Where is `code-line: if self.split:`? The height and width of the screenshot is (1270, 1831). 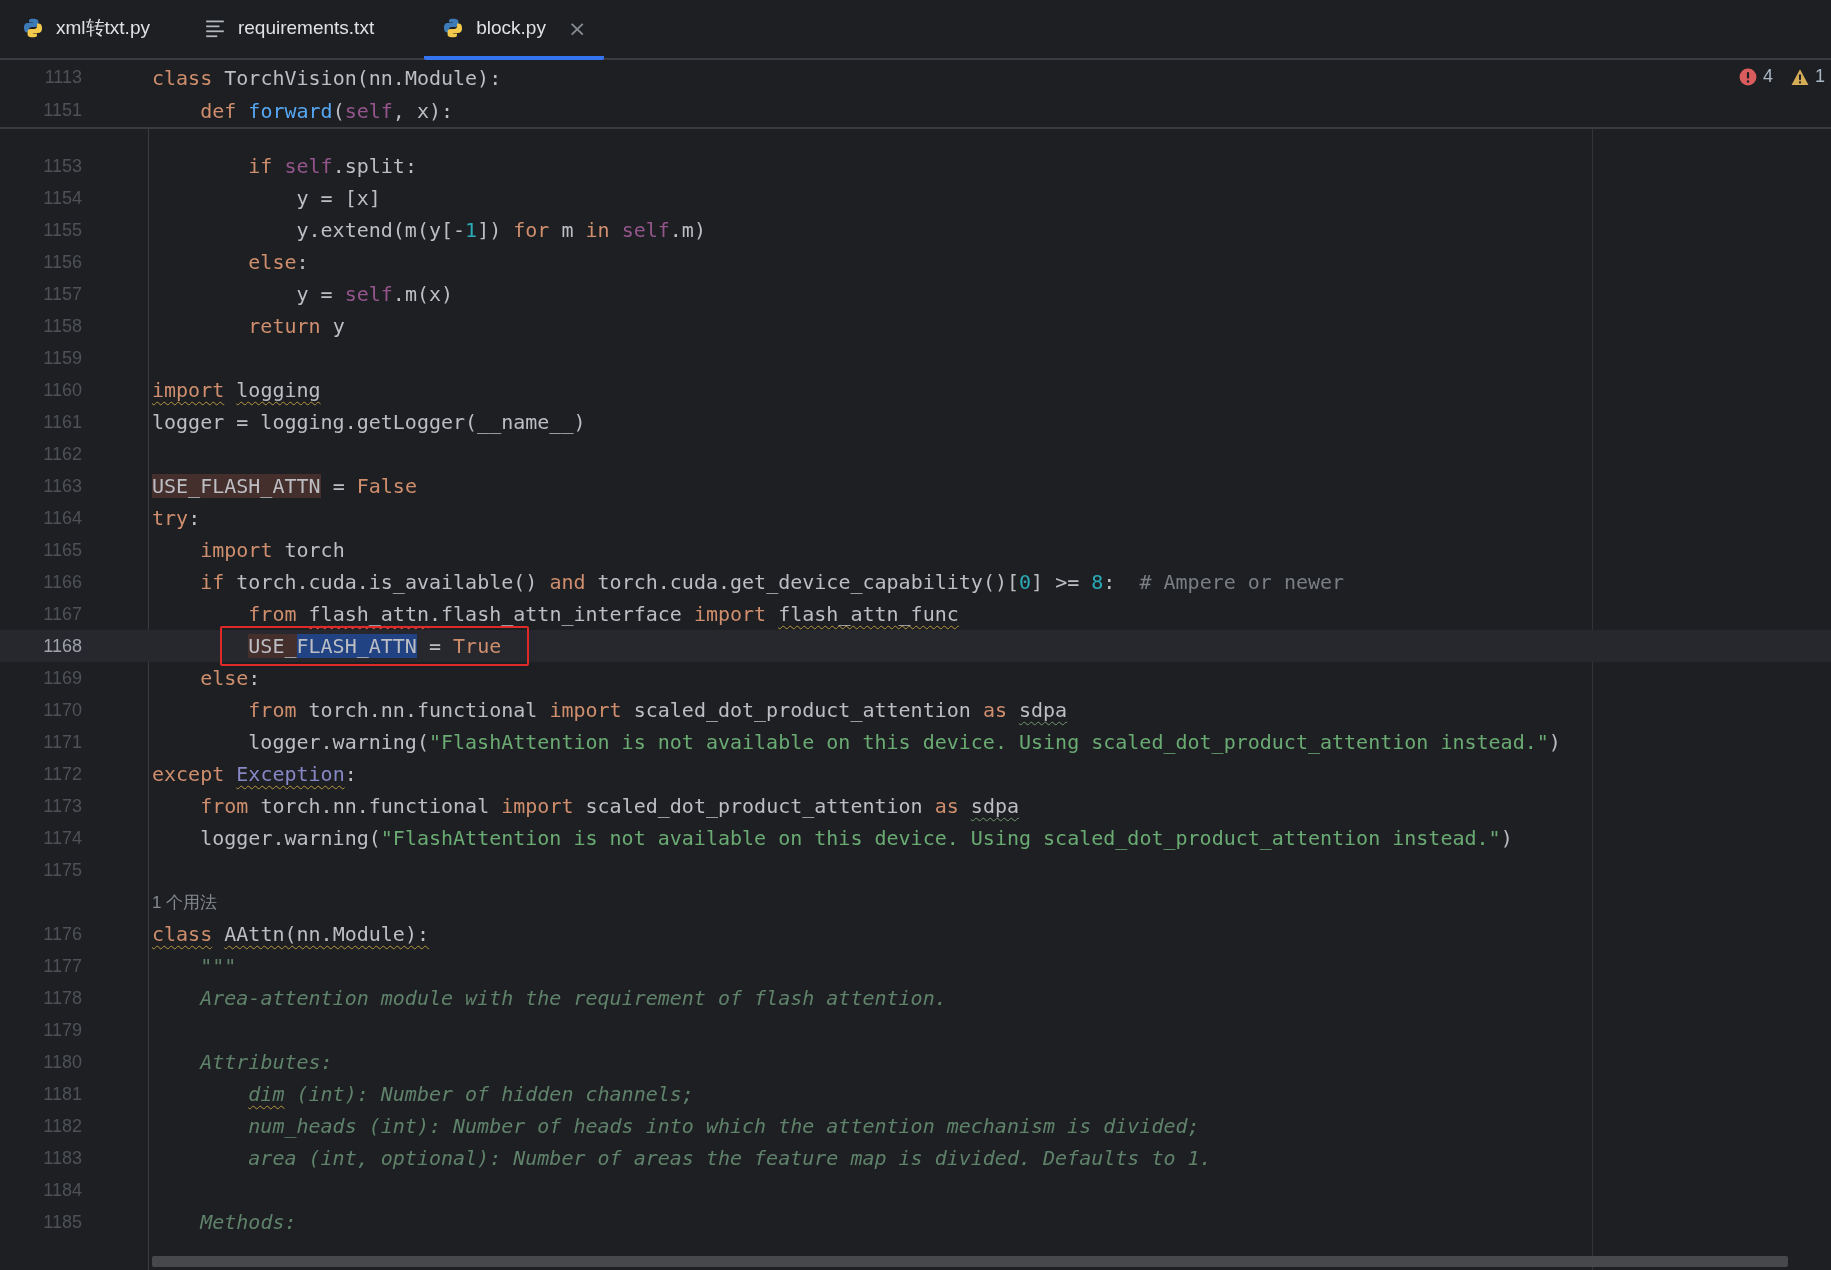
code-line: if self.split: is located at coordinates (332, 166).